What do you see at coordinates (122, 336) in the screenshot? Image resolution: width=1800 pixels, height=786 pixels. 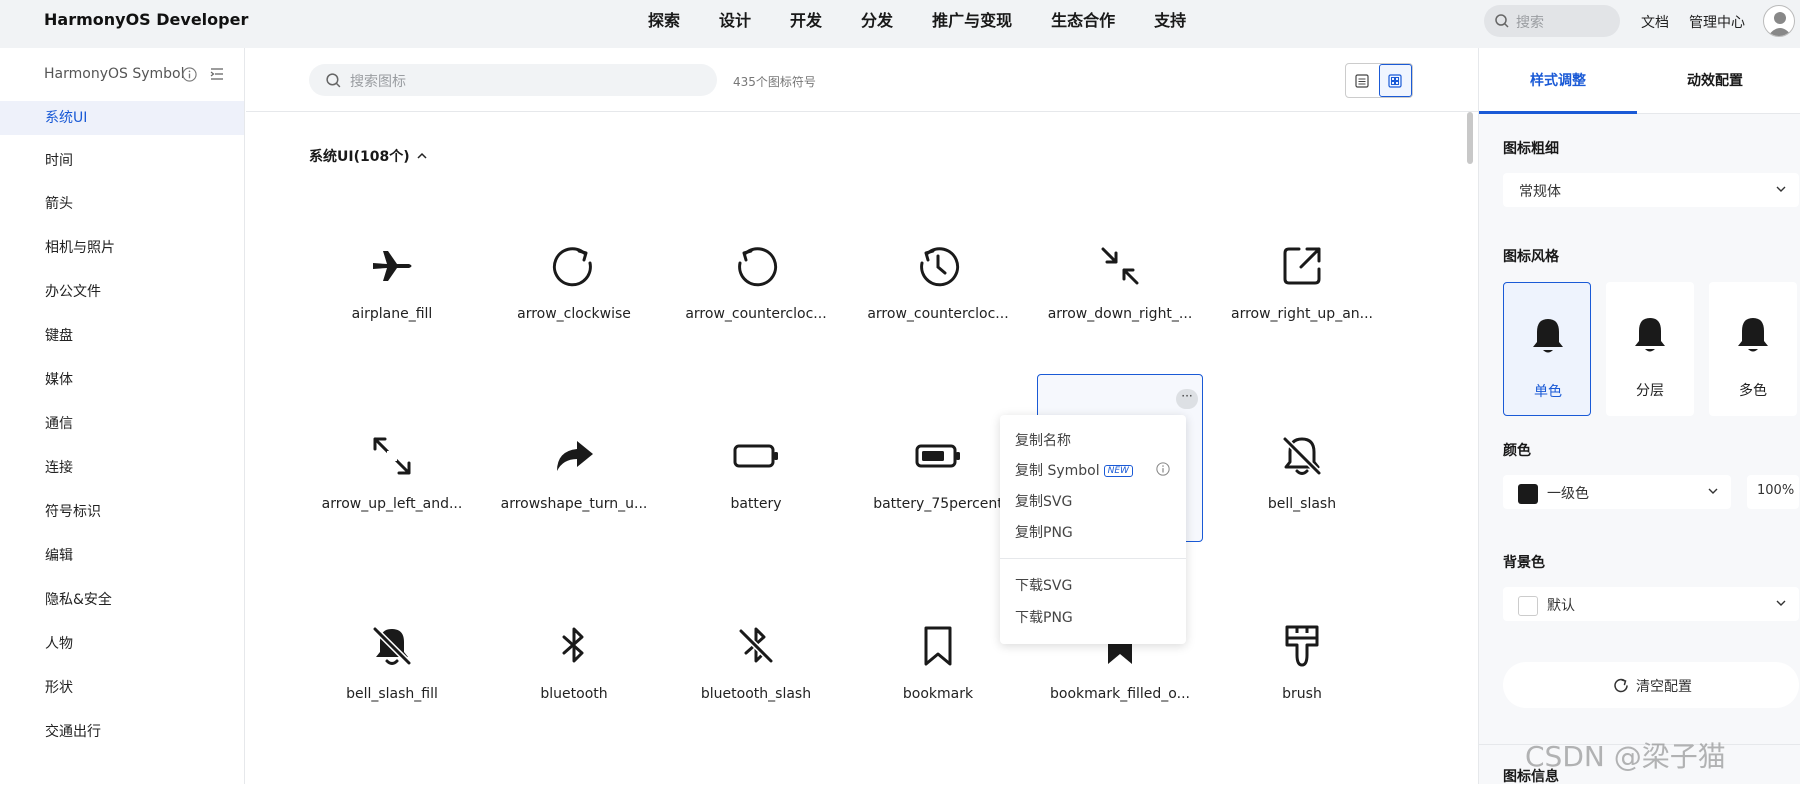 I see `sidebar-item-keyboard: 键盘` at bounding box center [122, 336].